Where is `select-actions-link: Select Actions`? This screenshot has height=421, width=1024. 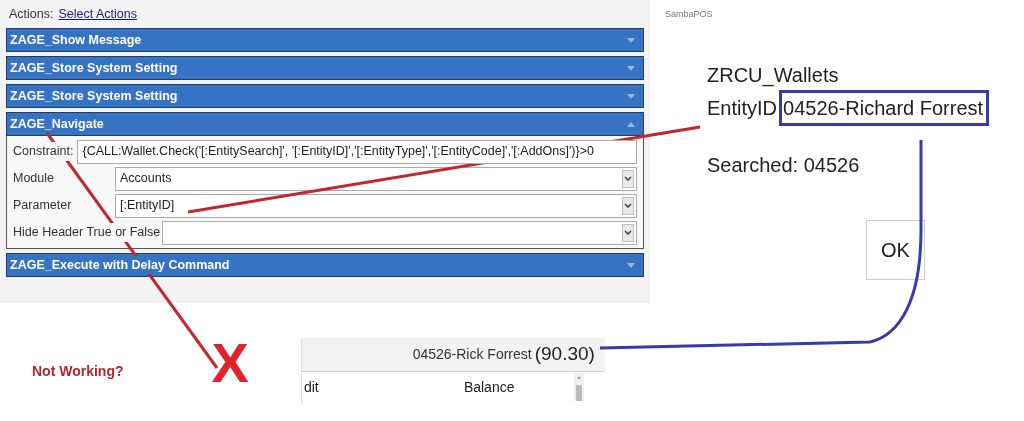 select-actions-link: Select Actions is located at coordinates (97, 14).